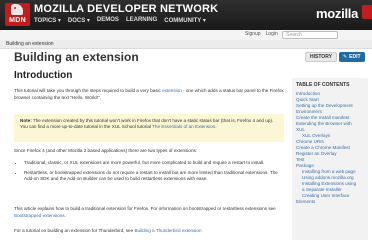 Image resolution: width=372 pixels, height=240 pixels. I want to click on pencil-icon: ✎, so click(345, 57).